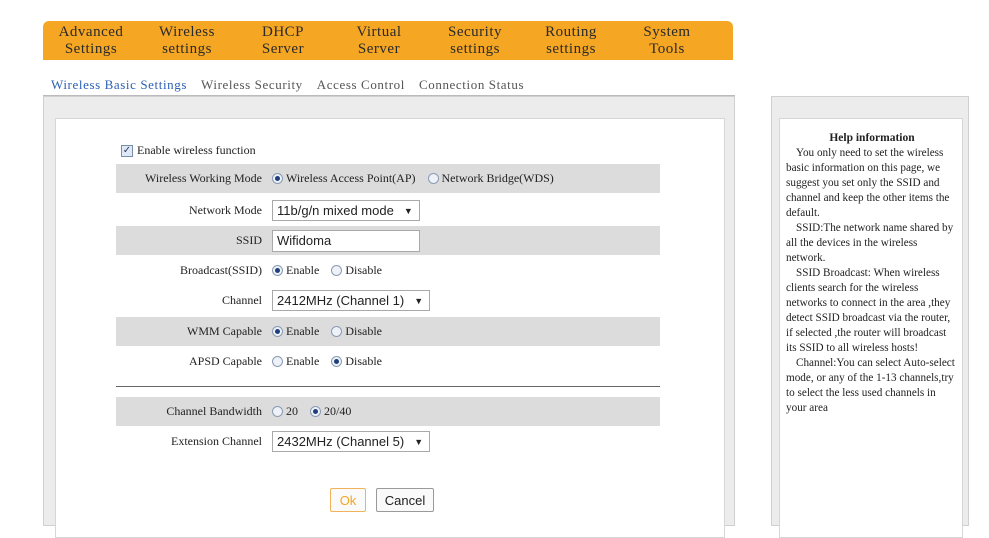 This screenshot has width=989, height=538. Describe the element at coordinates (341, 300) in the screenshot. I see `channel-value: 2412MHz (Channel 1)` at that location.